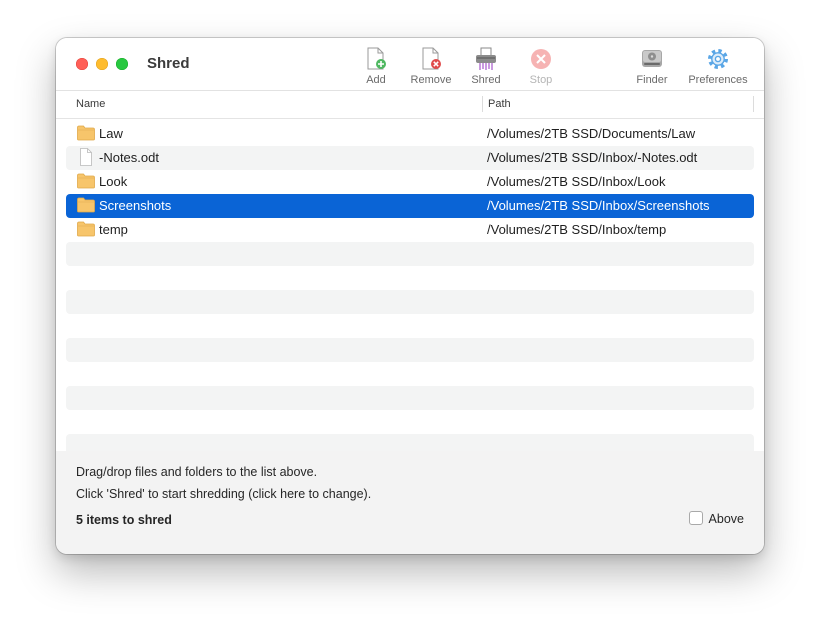 The image size is (820, 629). I want to click on above-option: Above, so click(716, 518).